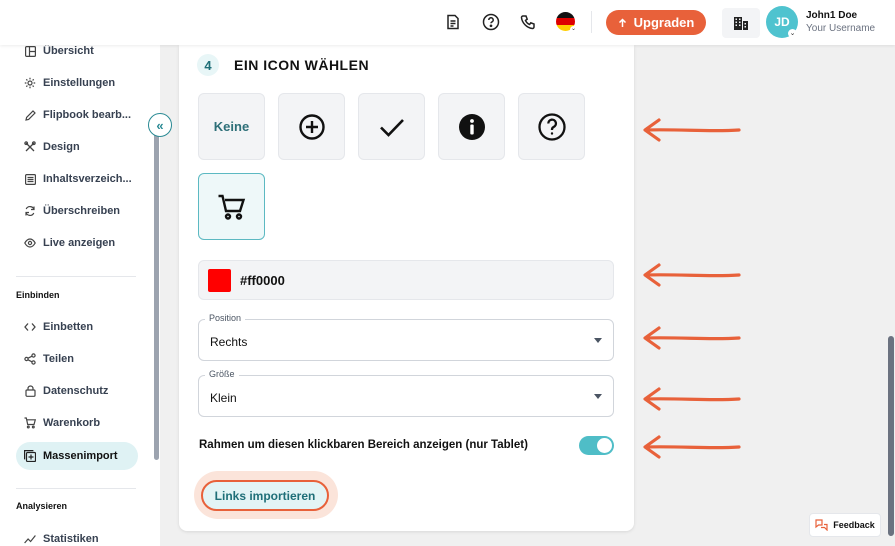 The height and width of the screenshot is (546, 895). What do you see at coordinates (80, 456) in the screenshot?
I see `sidebar-item-label: Massenimport` at bounding box center [80, 456].